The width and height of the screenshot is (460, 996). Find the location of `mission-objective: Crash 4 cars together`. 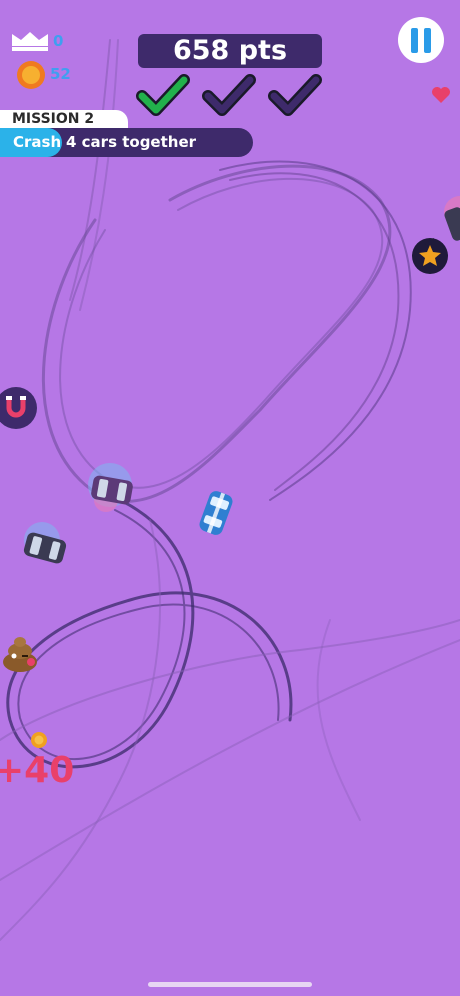

mission-objective: Crash 4 cars together is located at coordinates (126, 142).